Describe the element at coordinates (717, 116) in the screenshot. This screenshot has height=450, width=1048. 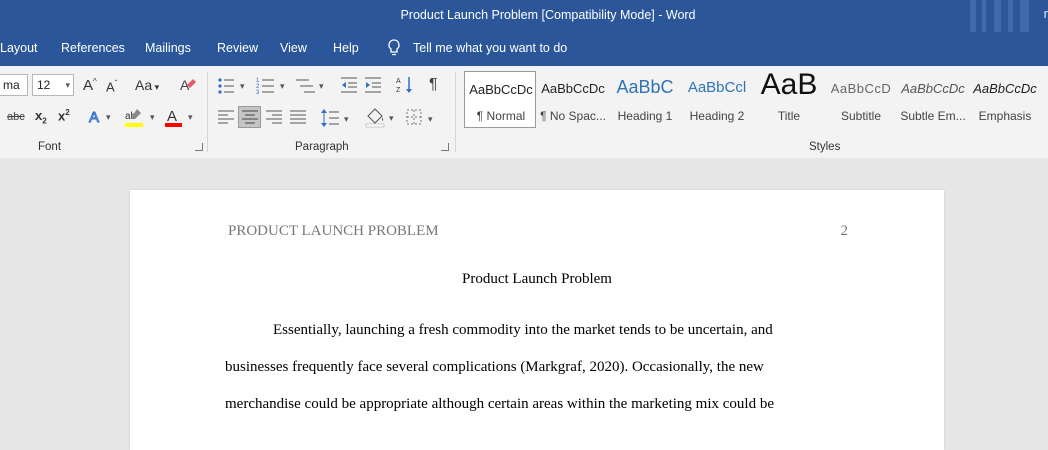
I see `style-label: Heading 2` at that location.